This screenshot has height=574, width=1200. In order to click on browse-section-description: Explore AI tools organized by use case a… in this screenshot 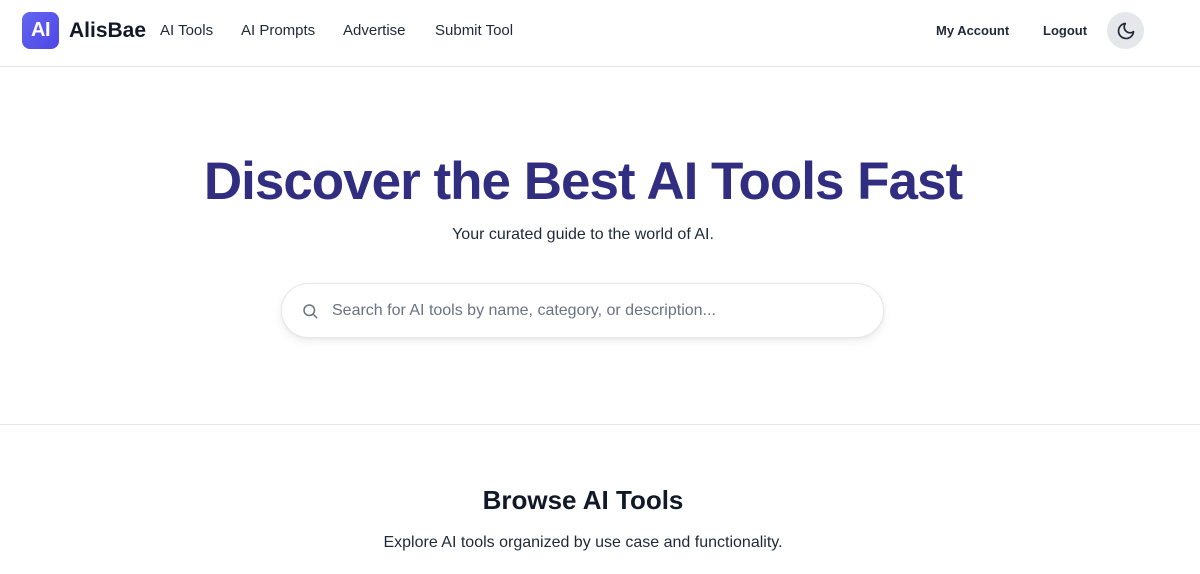, I will do `click(583, 542)`.